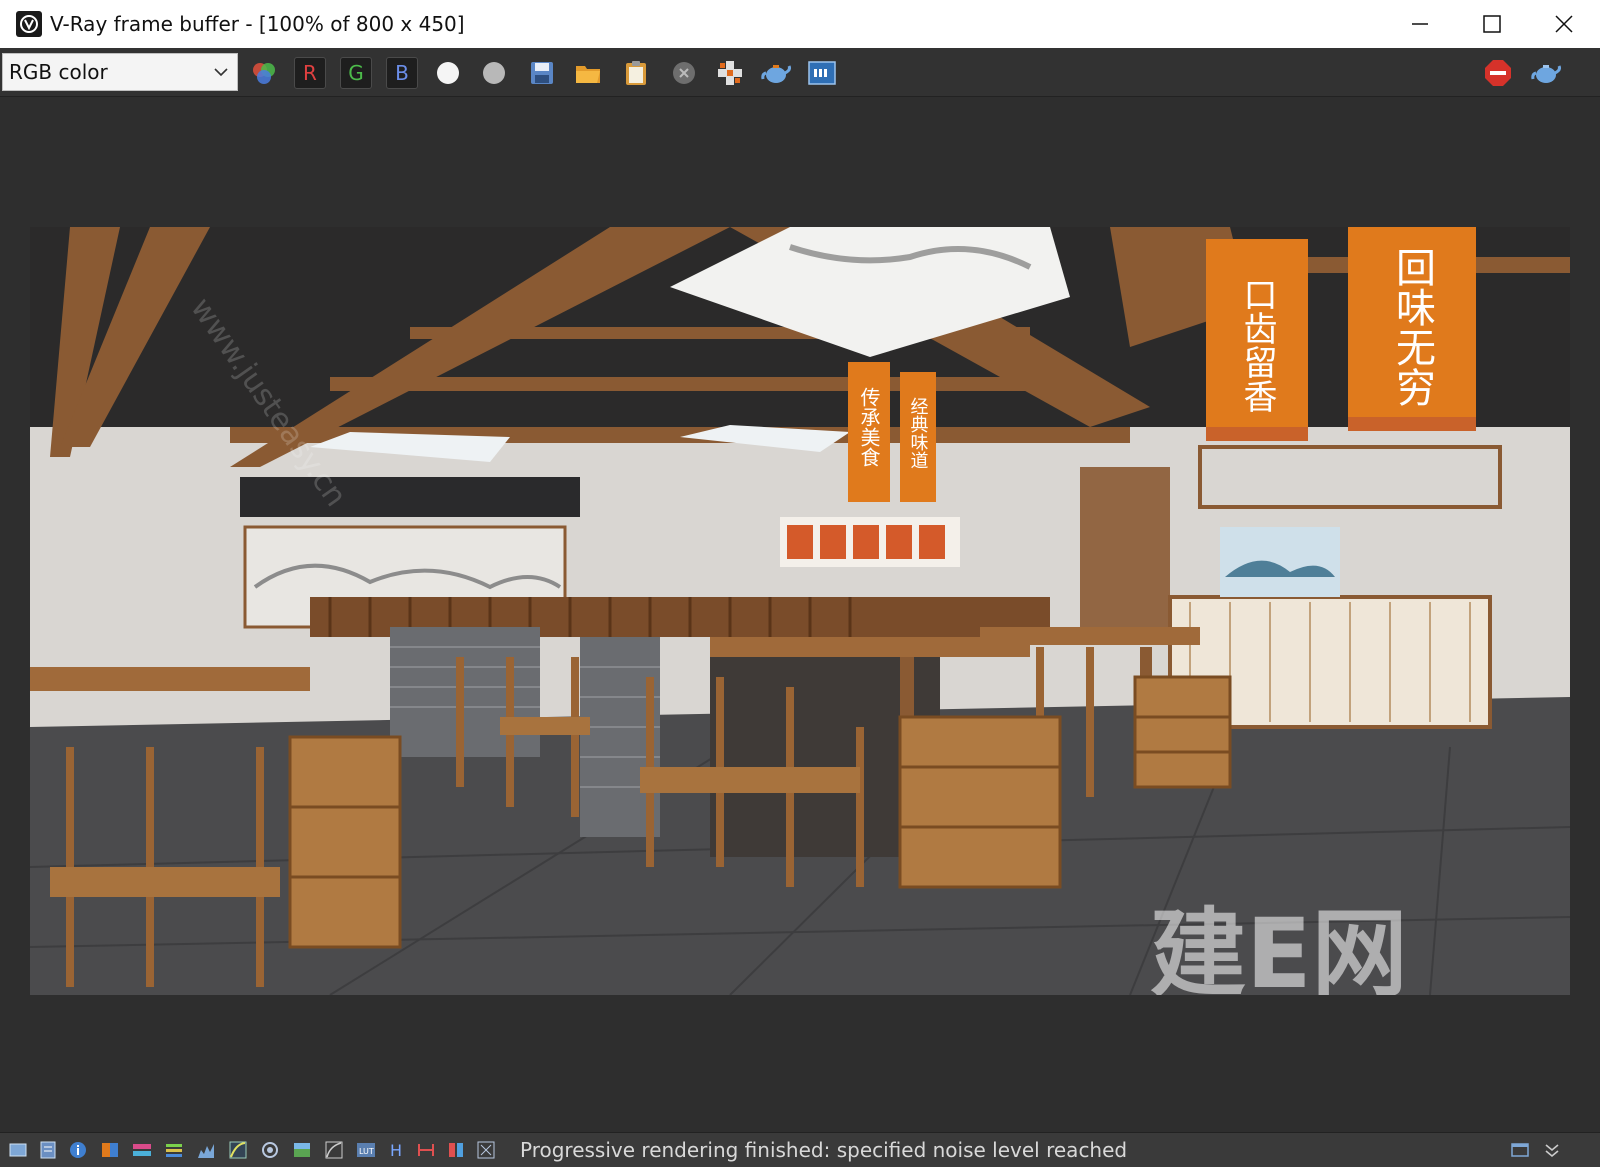 The width and height of the screenshot is (1600, 1167). Describe the element at coordinates (426, 1150) in the screenshot. I see `compare-icon` at that location.